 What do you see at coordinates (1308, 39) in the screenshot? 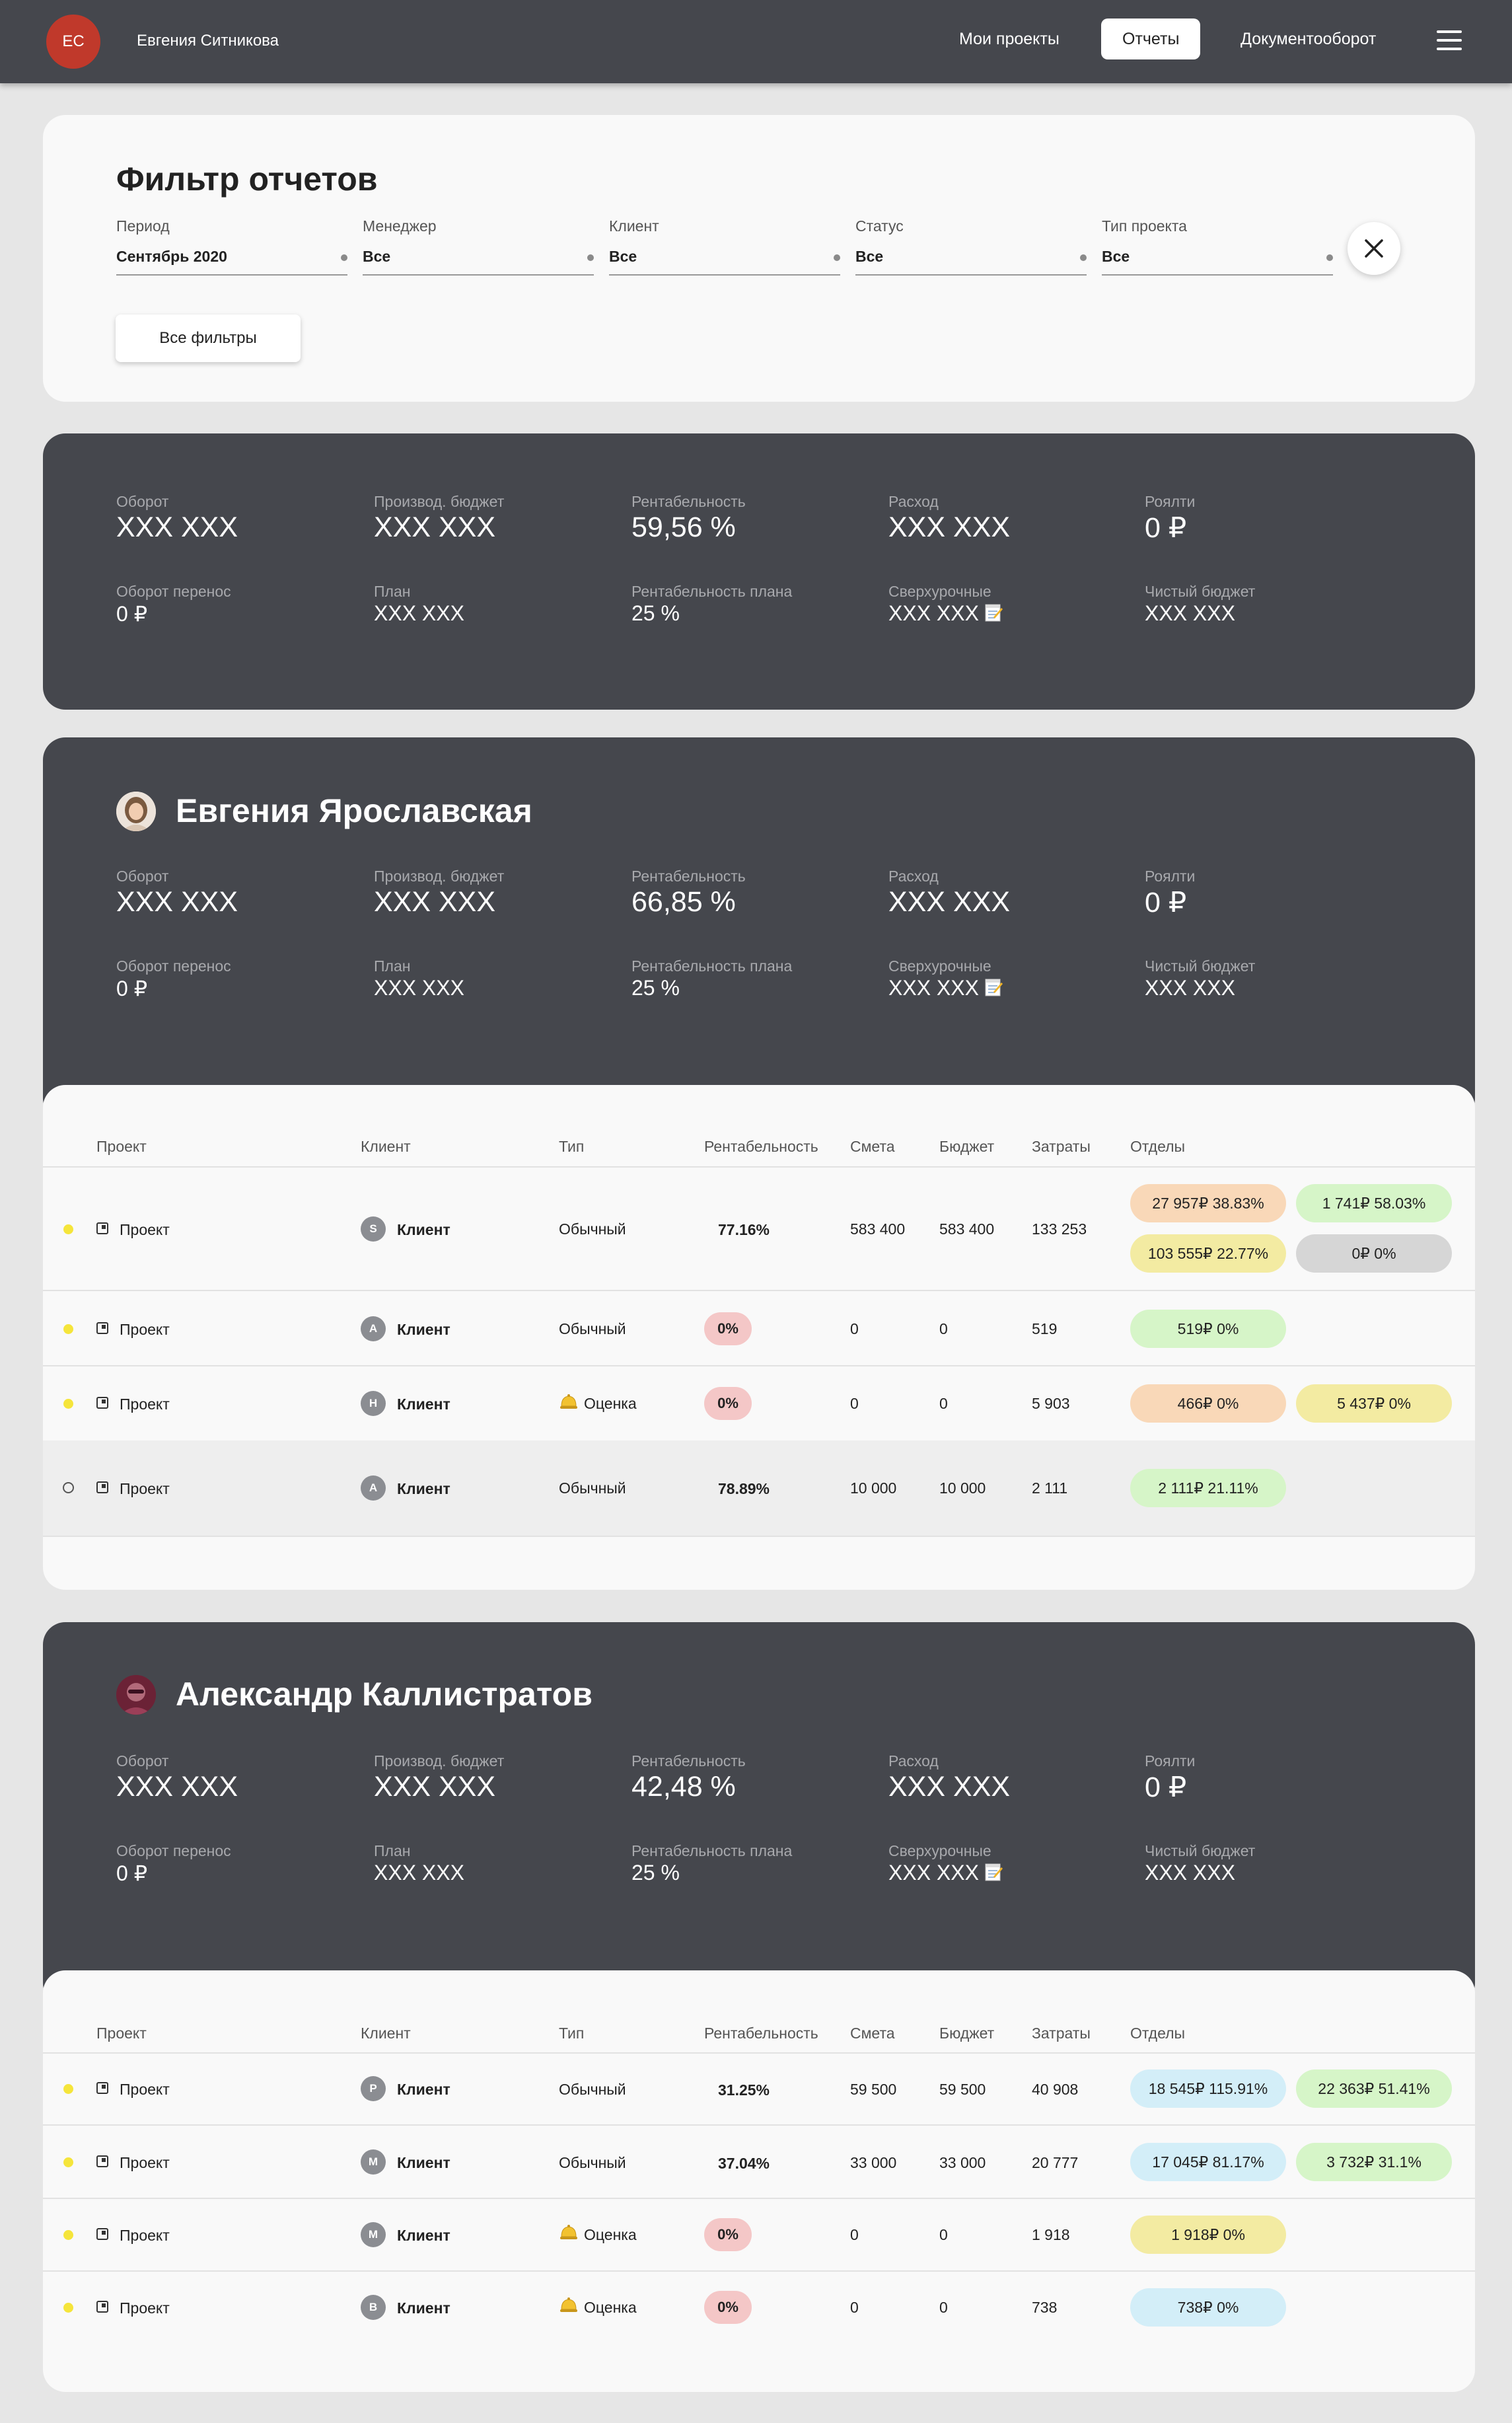
I see `nav-document-flow: Документооборот` at bounding box center [1308, 39].